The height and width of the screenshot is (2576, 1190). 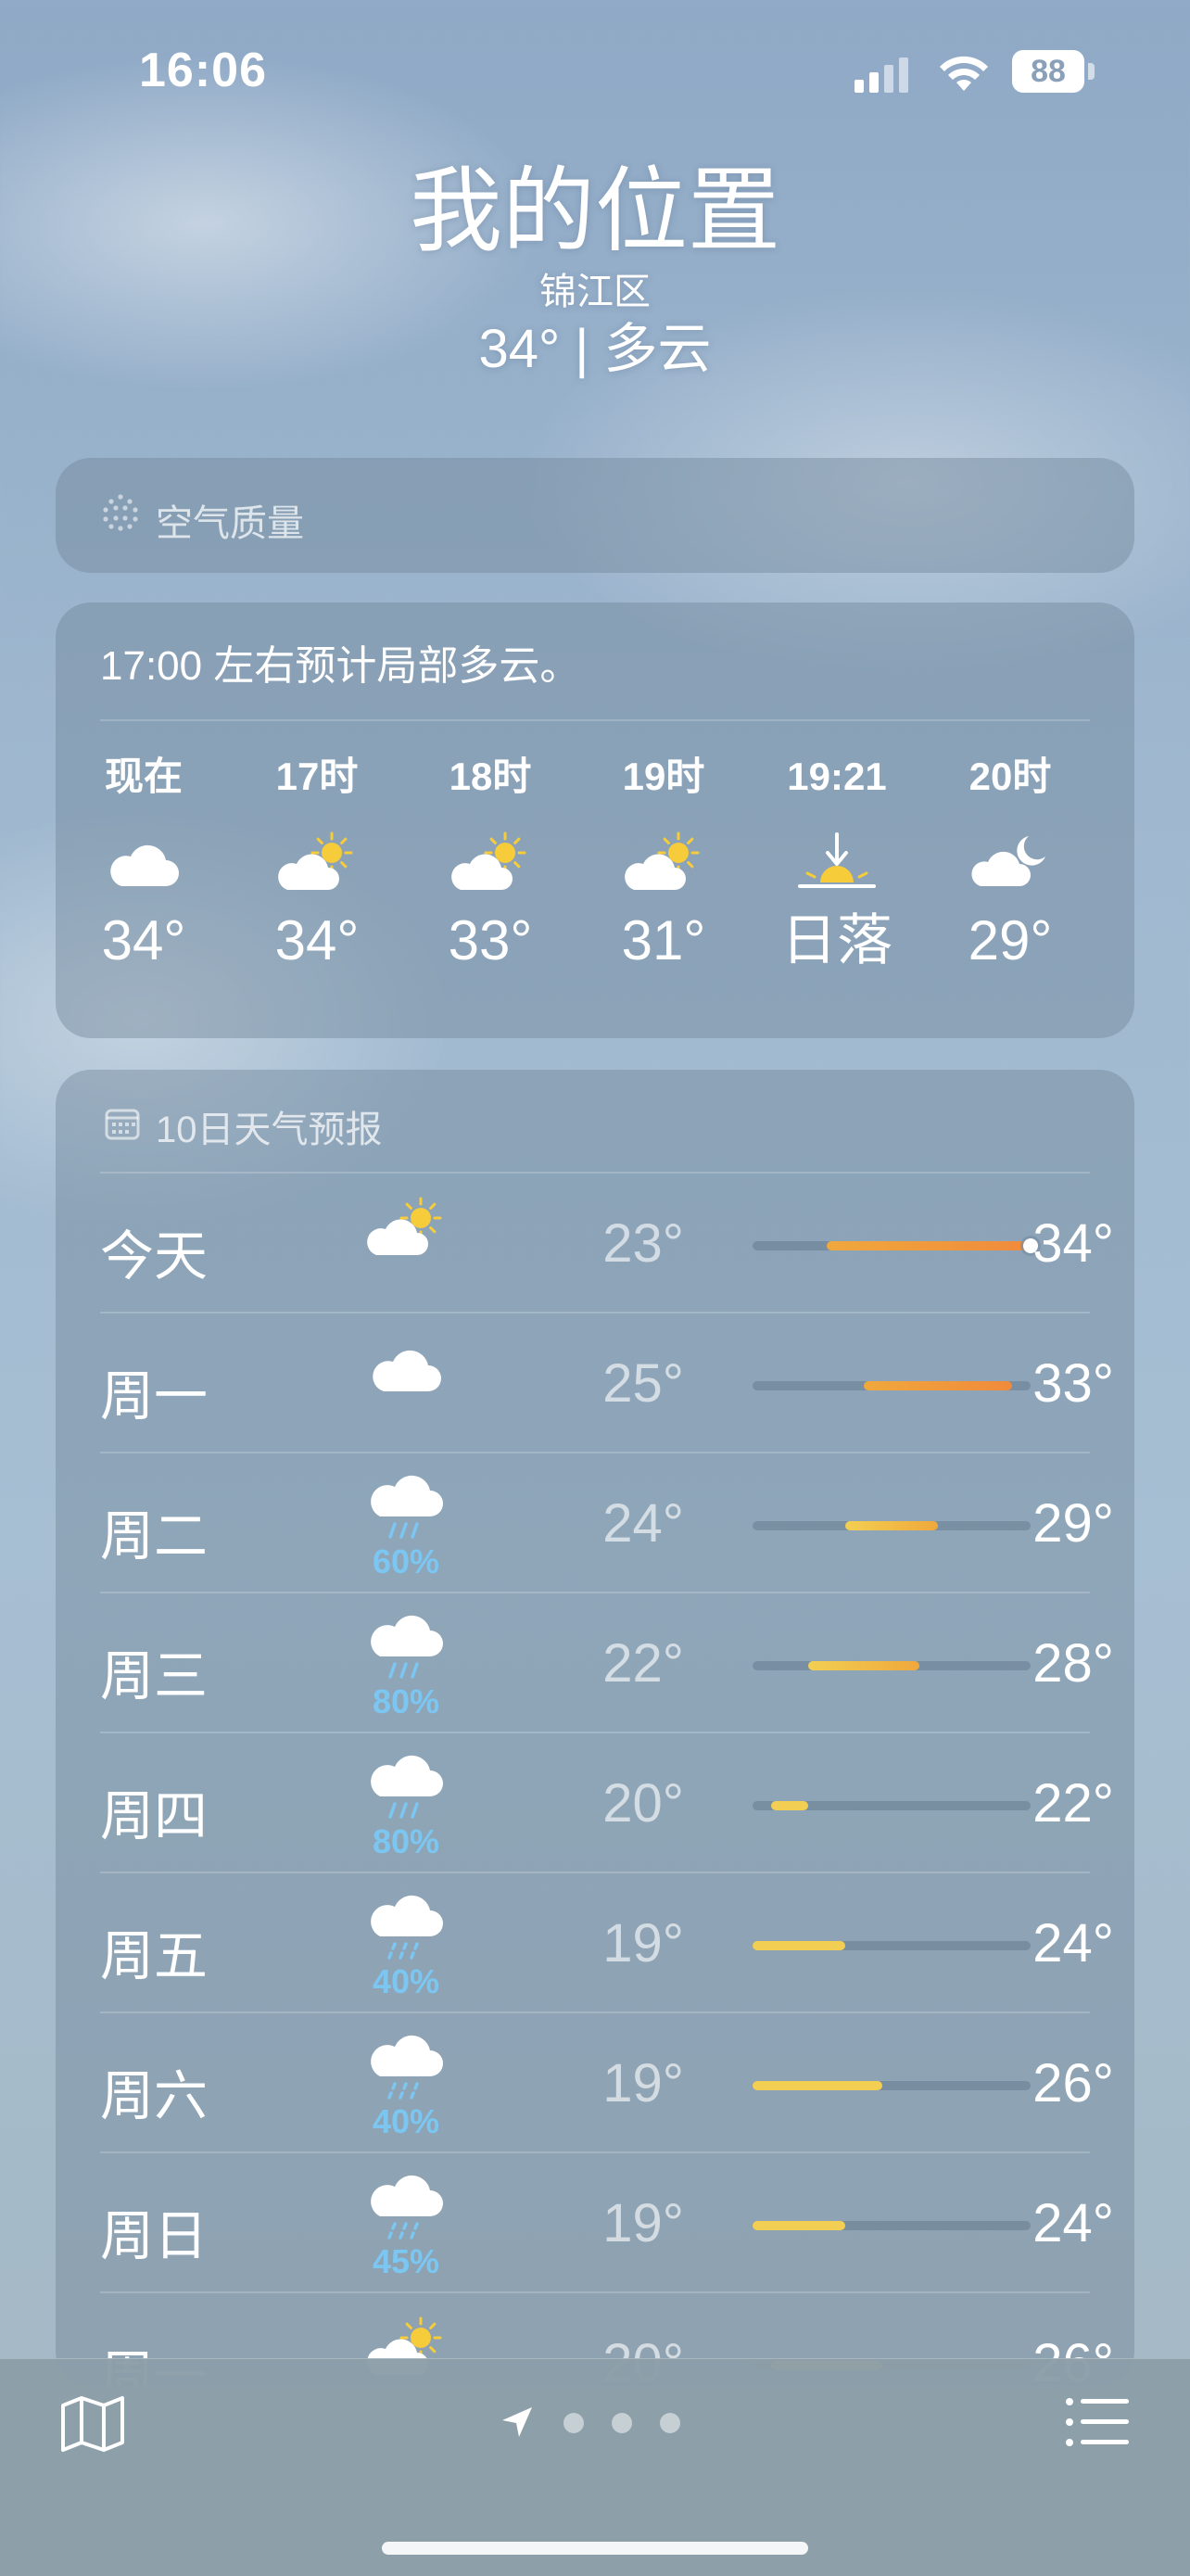 What do you see at coordinates (1073, 1663) in the screenshot?
I see `high-temp: 28°` at bounding box center [1073, 1663].